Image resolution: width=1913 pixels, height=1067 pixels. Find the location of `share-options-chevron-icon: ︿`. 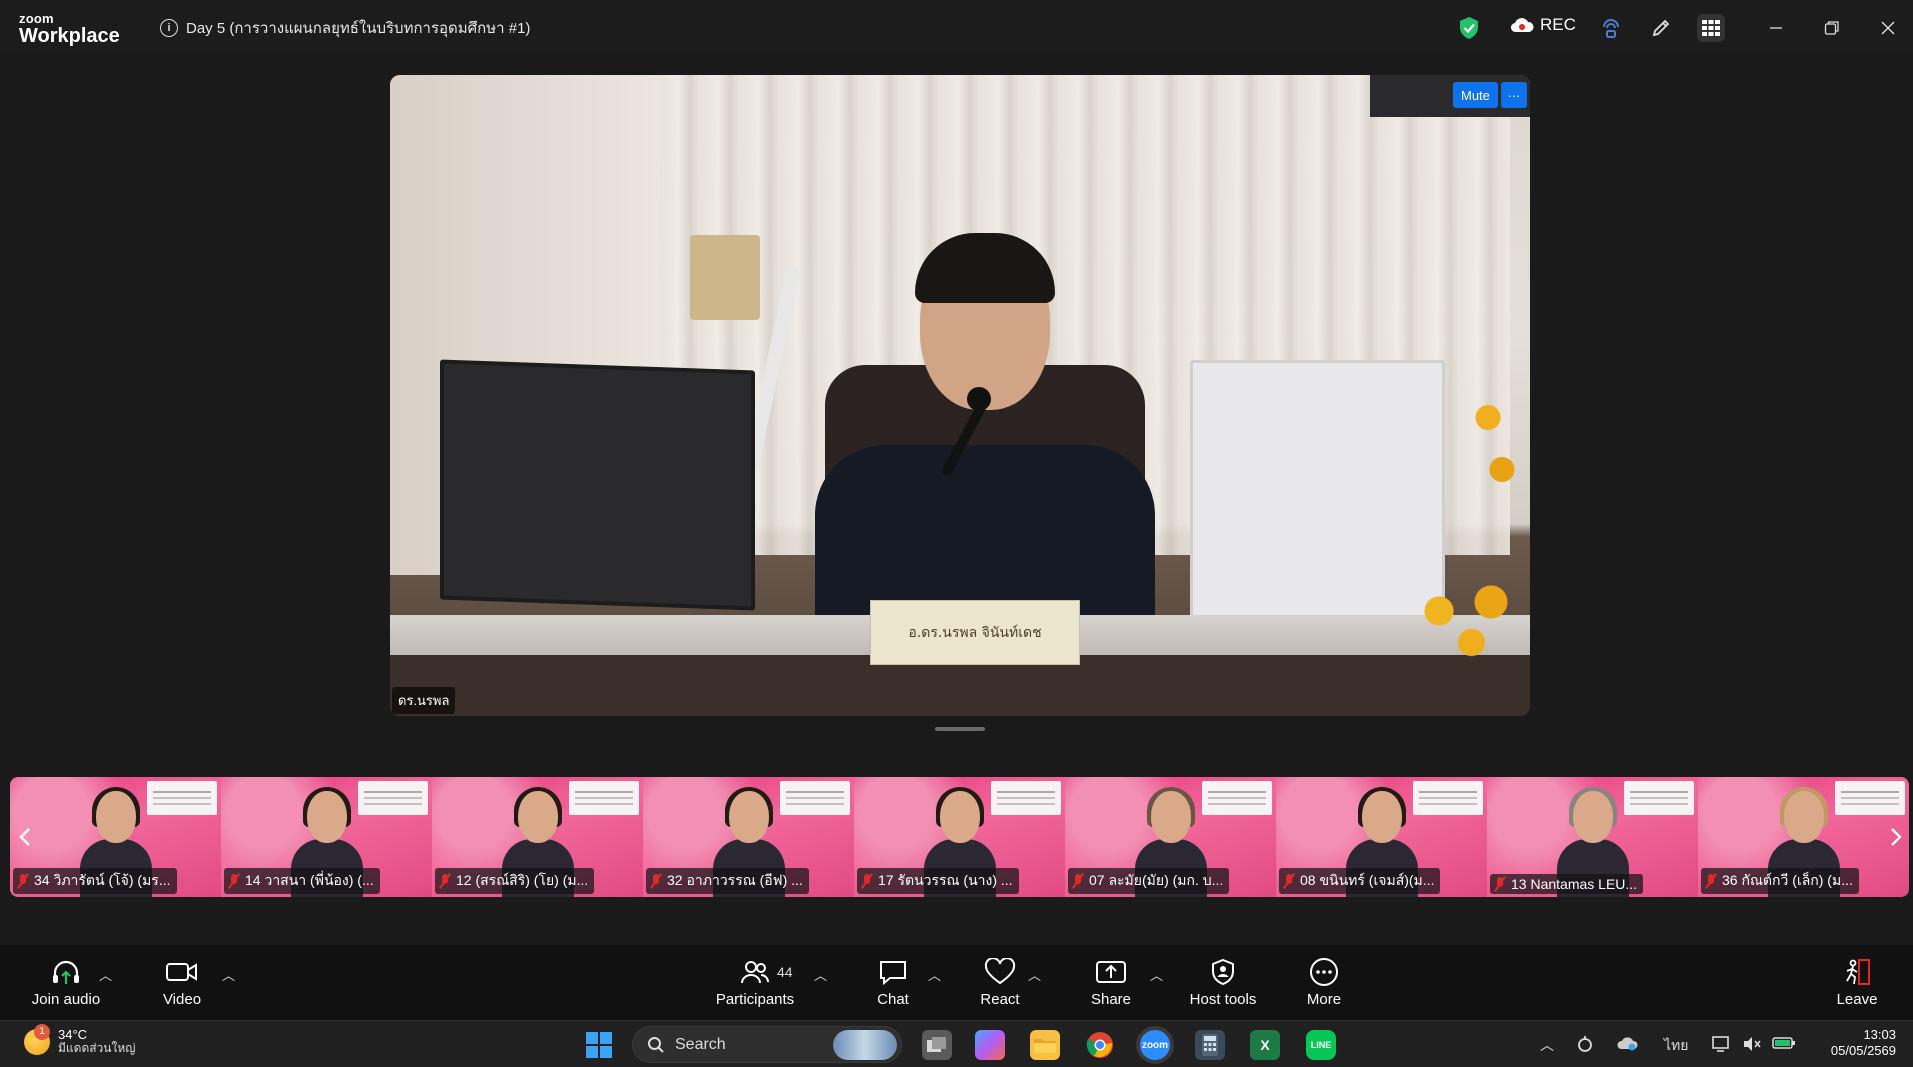

share-options-chevron-icon: ︿ is located at coordinates (1156, 974).